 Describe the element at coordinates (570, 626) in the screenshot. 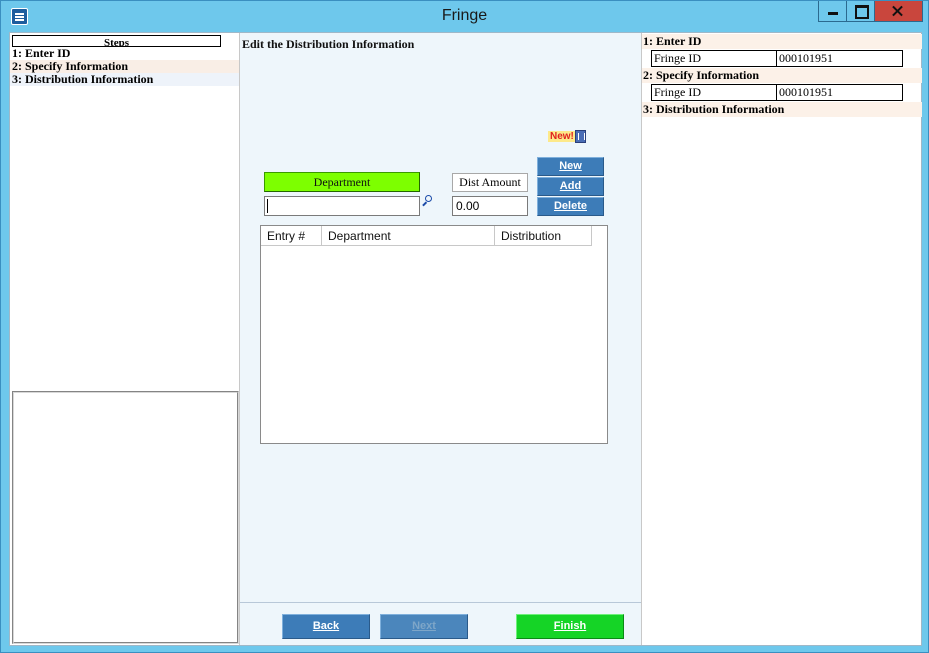

I see `finish-button: Finish` at that location.